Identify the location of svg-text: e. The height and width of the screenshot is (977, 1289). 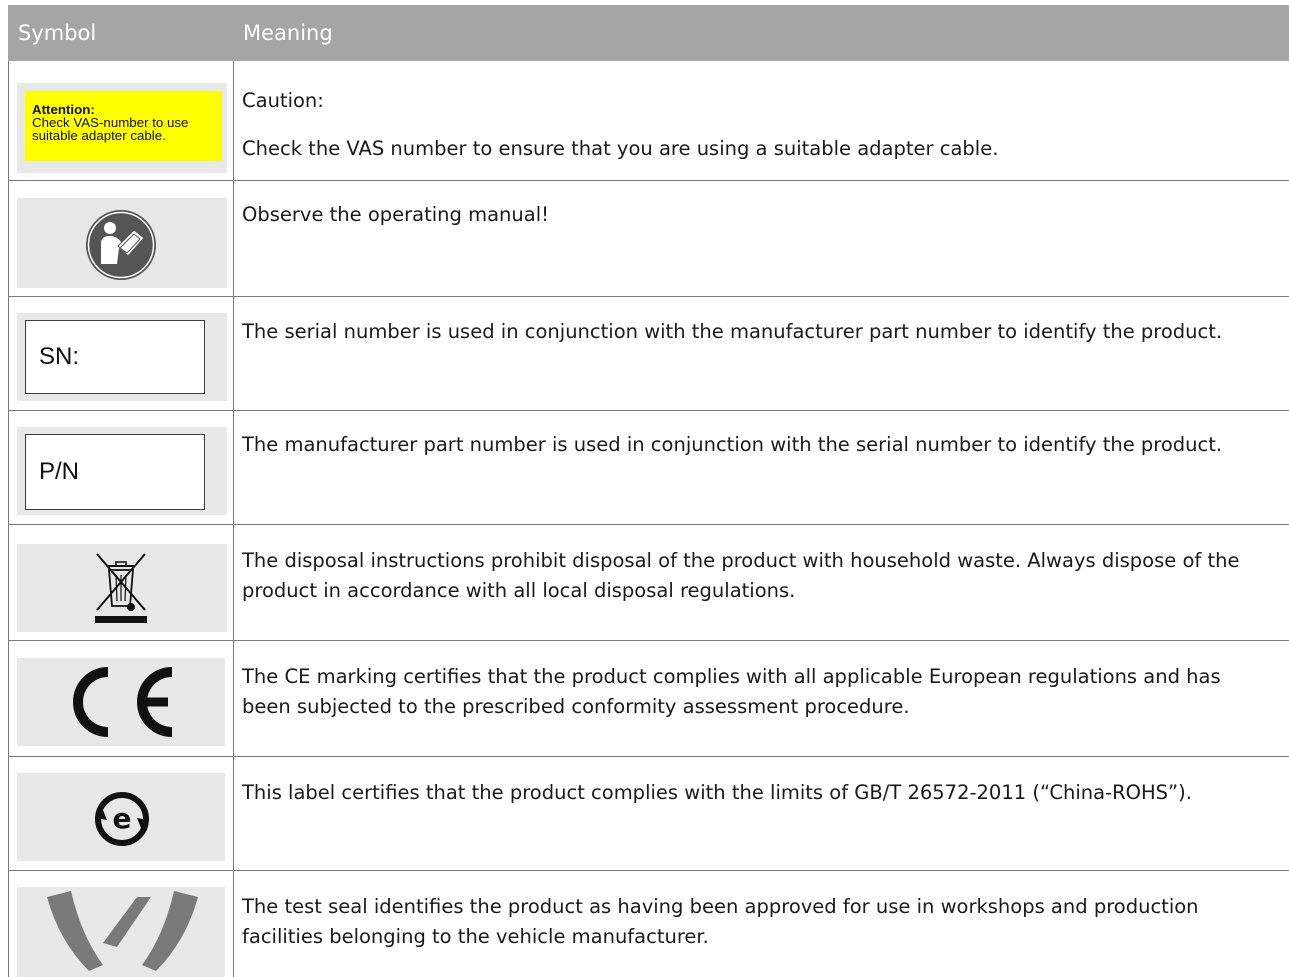
(122, 818).